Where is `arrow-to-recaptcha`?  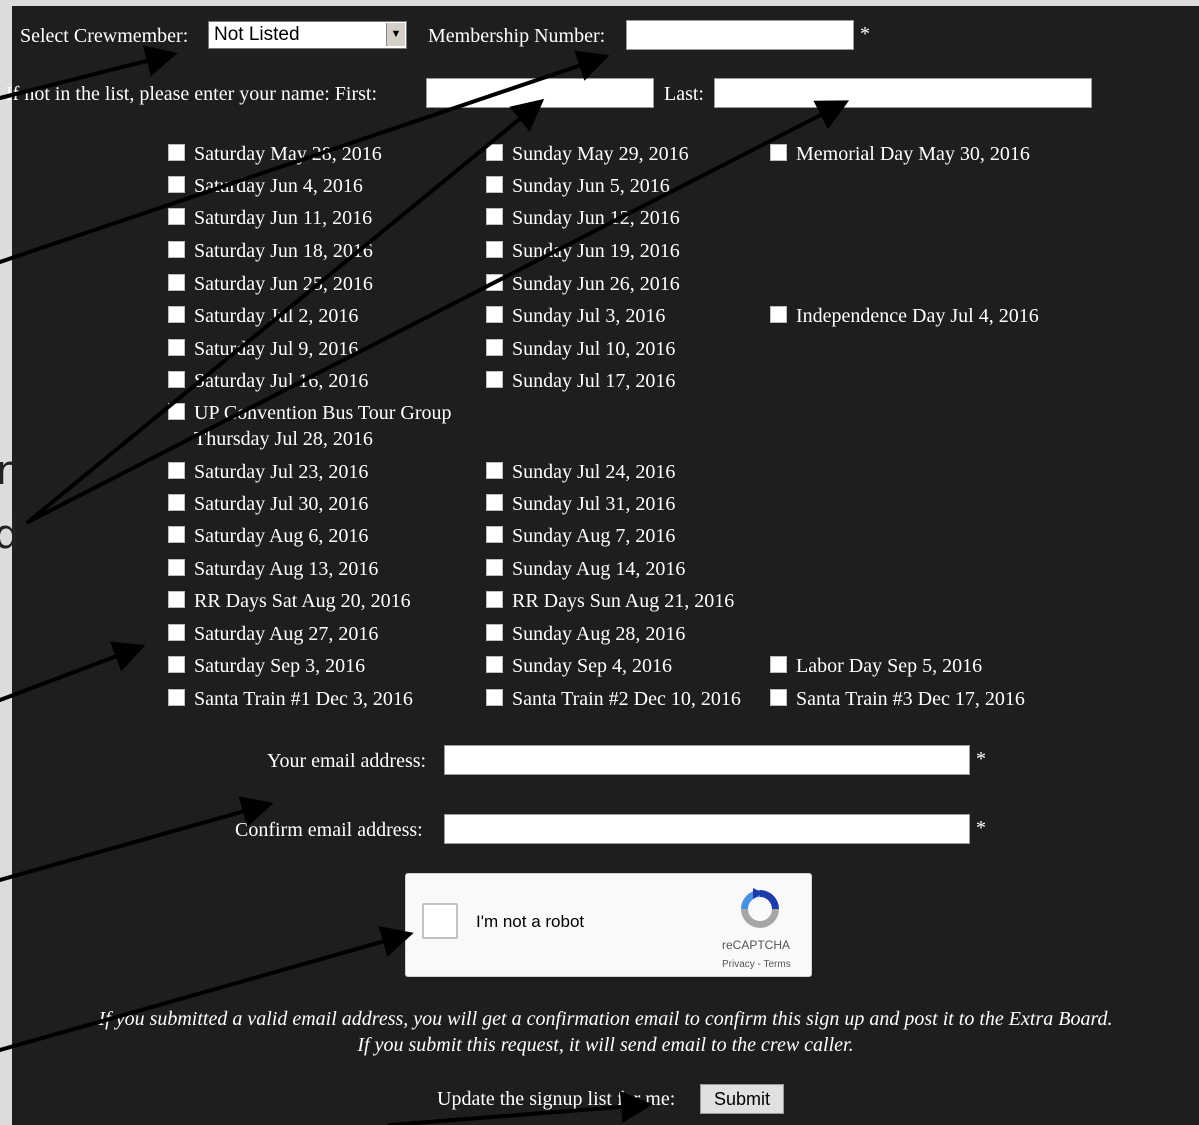
arrow-to-recaptcha is located at coordinates (207, 989).